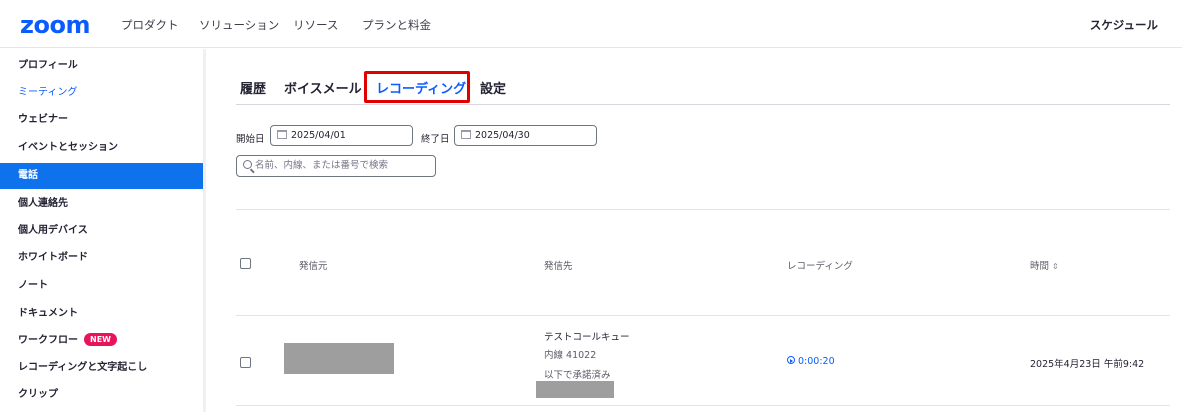 The image size is (1182, 412). I want to click on column-header-time-label: 時間, so click(1040, 266).